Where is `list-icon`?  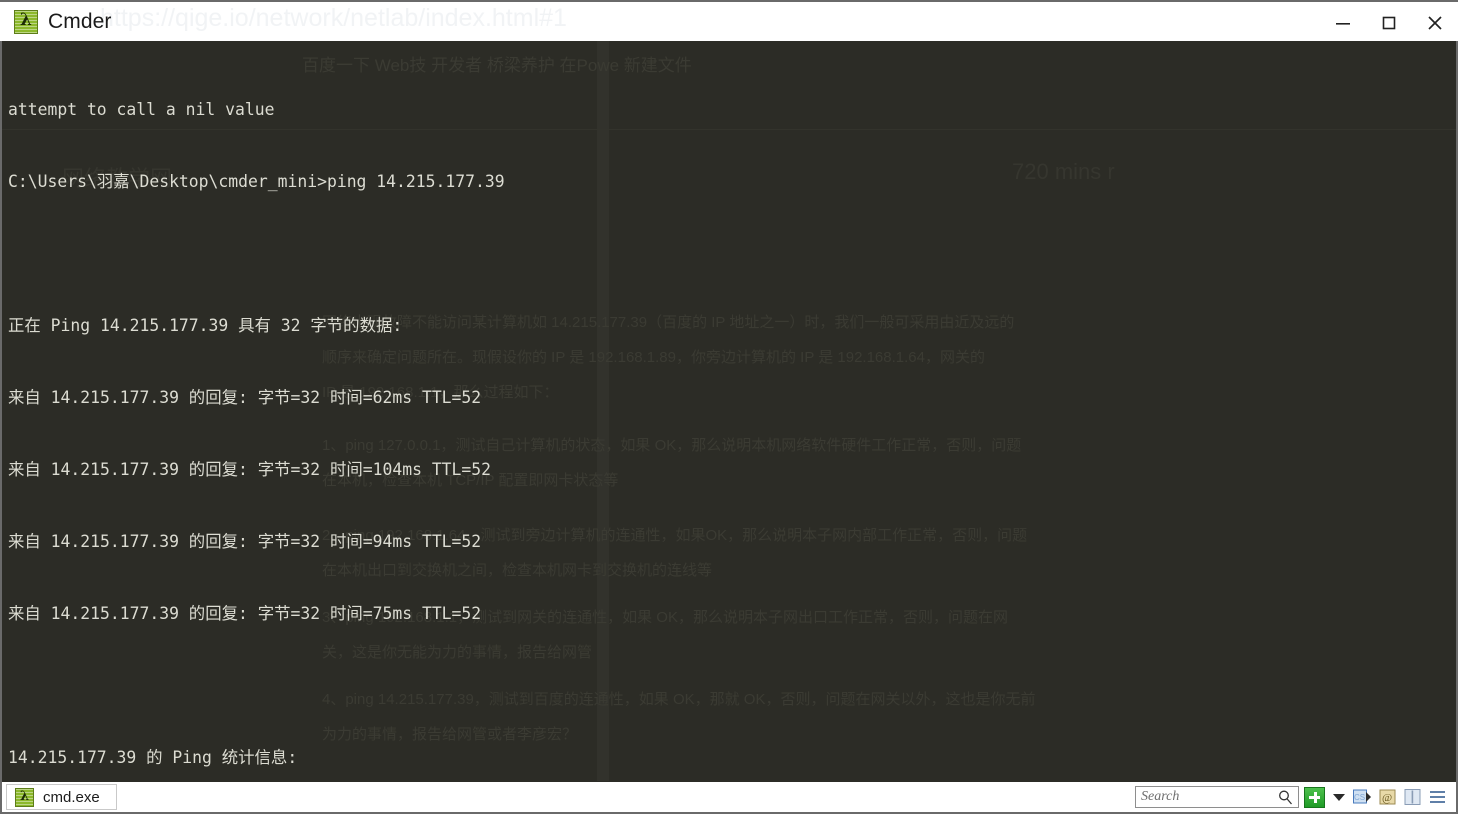 list-icon is located at coordinates (1438, 797).